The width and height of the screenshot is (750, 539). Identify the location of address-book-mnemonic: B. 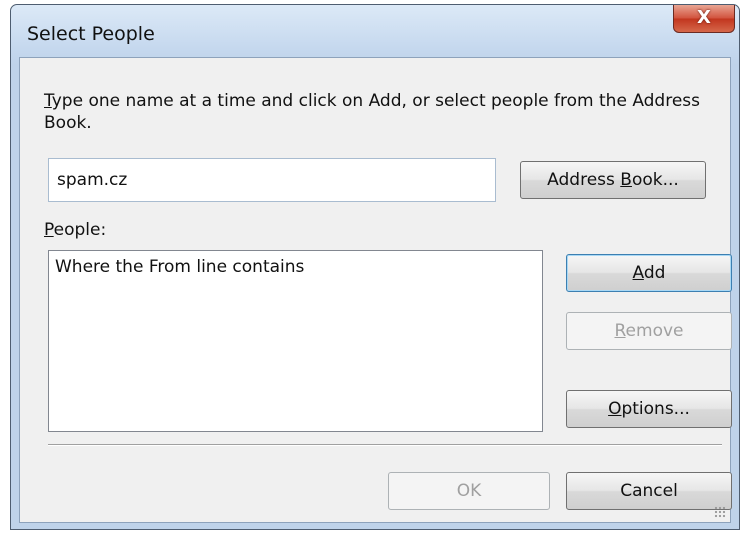
(626, 180).